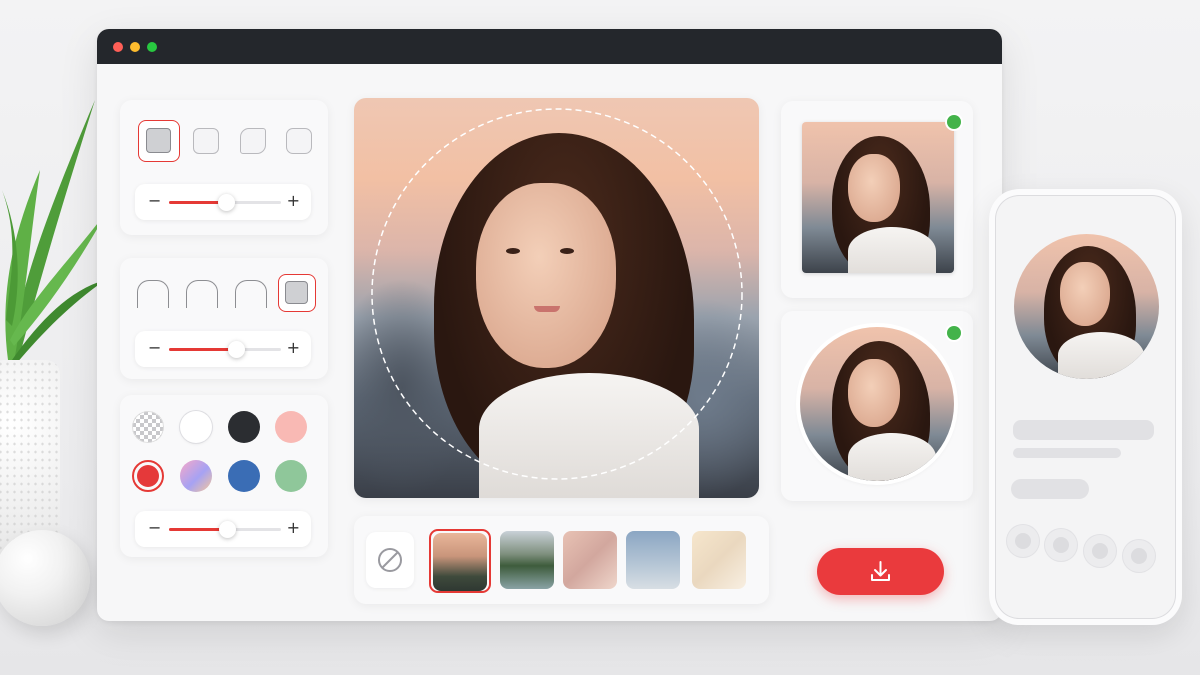 The image size is (1200, 675). I want to click on color-opacity-slider: − +, so click(223, 529).